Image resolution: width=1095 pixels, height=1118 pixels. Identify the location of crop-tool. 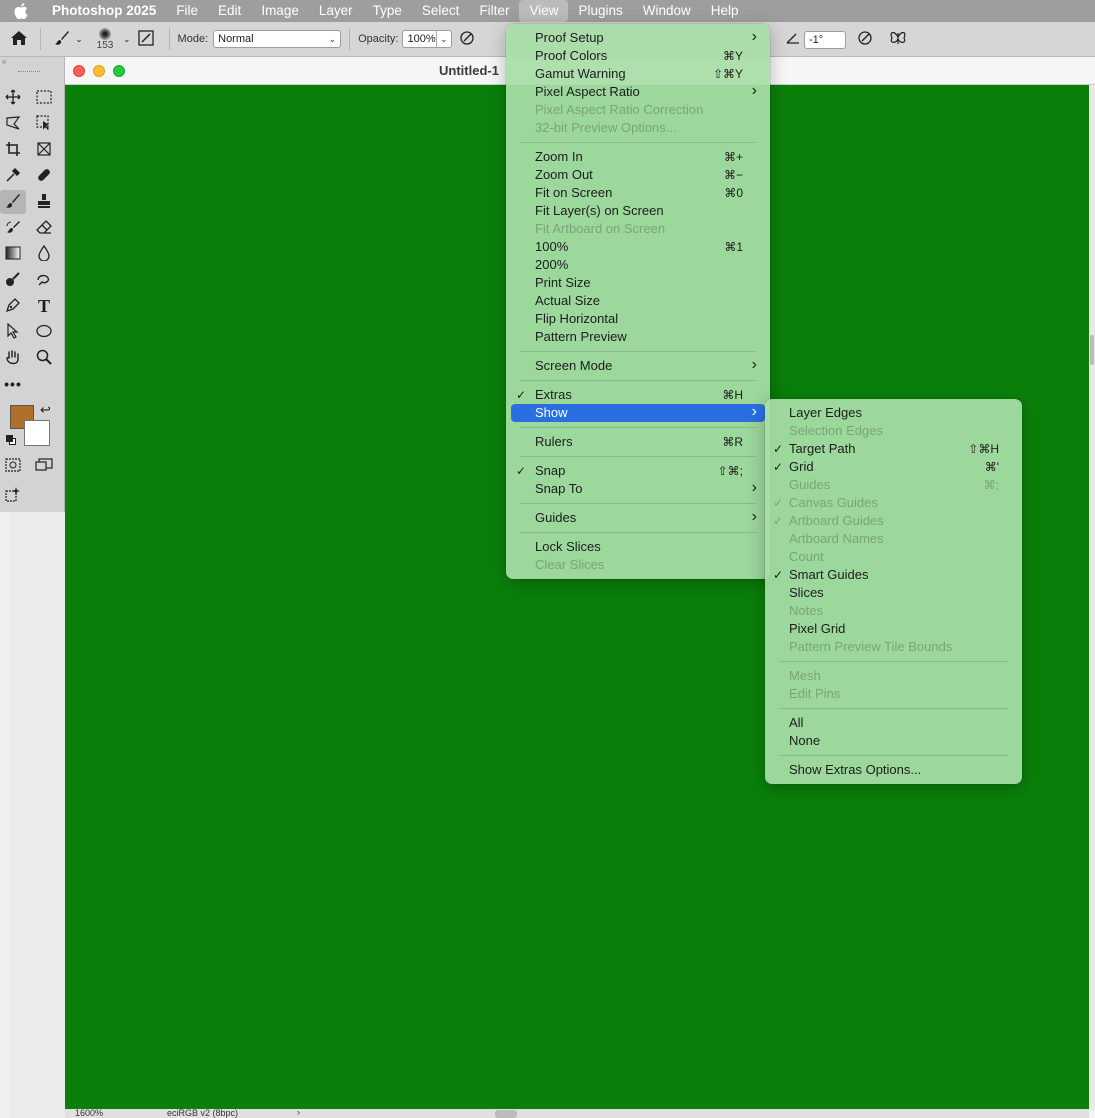
(13, 150).